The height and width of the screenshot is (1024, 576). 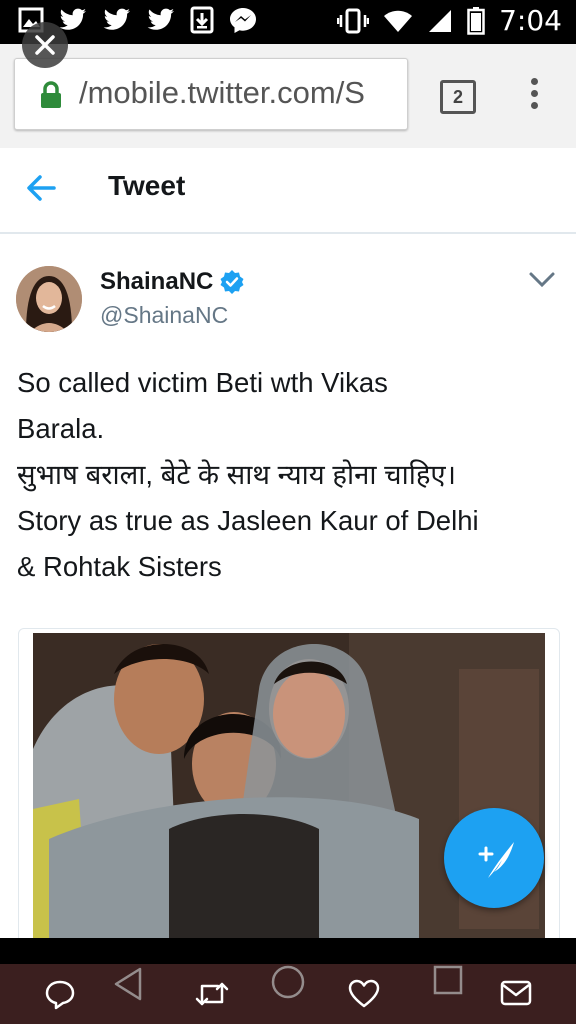 What do you see at coordinates (147, 185) in the screenshot?
I see `page-title: Tweet` at bounding box center [147, 185].